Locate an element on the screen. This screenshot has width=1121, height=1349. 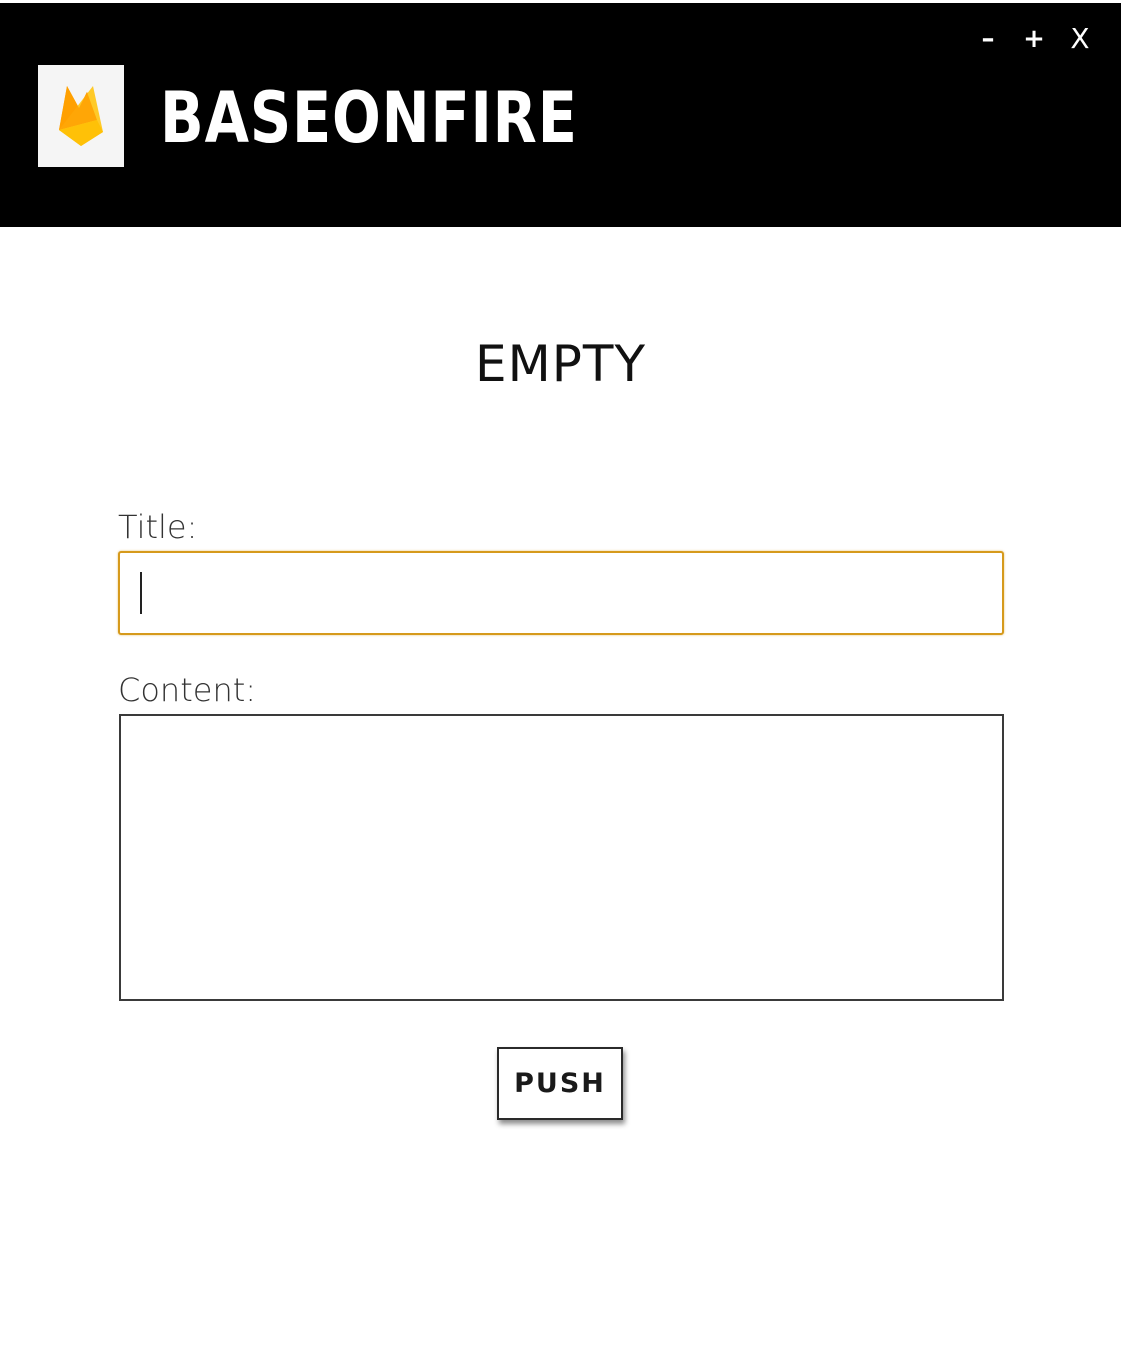
firebase-flame-icon is located at coordinates (81, 116).